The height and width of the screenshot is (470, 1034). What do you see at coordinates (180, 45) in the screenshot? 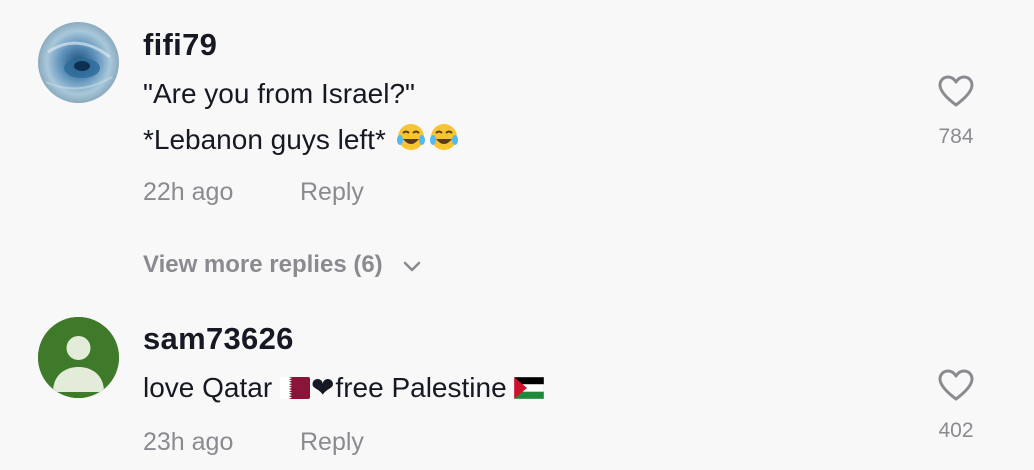
I see `comment-username: fifi79` at bounding box center [180, 45].